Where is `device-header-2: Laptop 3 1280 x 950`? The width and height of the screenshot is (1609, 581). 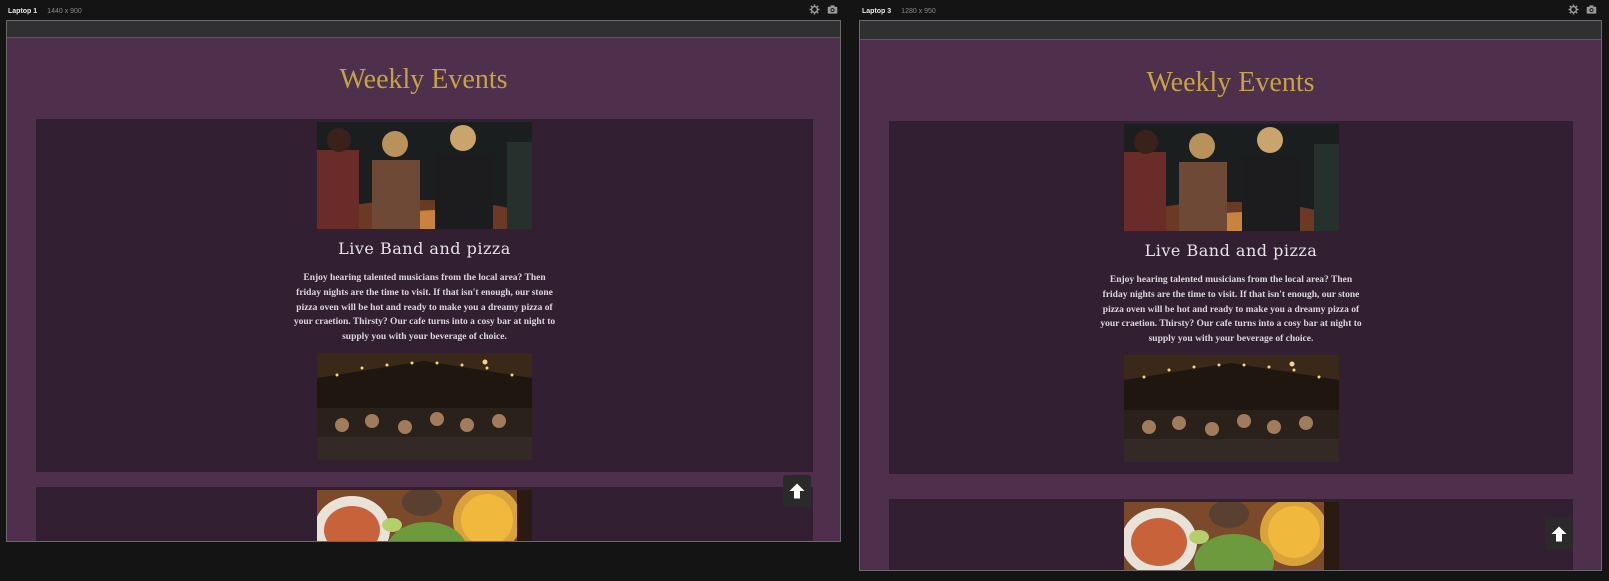
device-header-2: Laptop 3 1280 x 950 is located at coordinates (899, 11).